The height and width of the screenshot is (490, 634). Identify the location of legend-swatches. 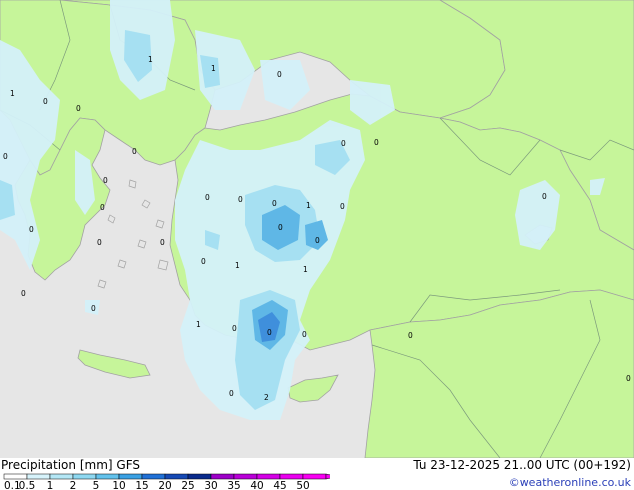
(166, 476).